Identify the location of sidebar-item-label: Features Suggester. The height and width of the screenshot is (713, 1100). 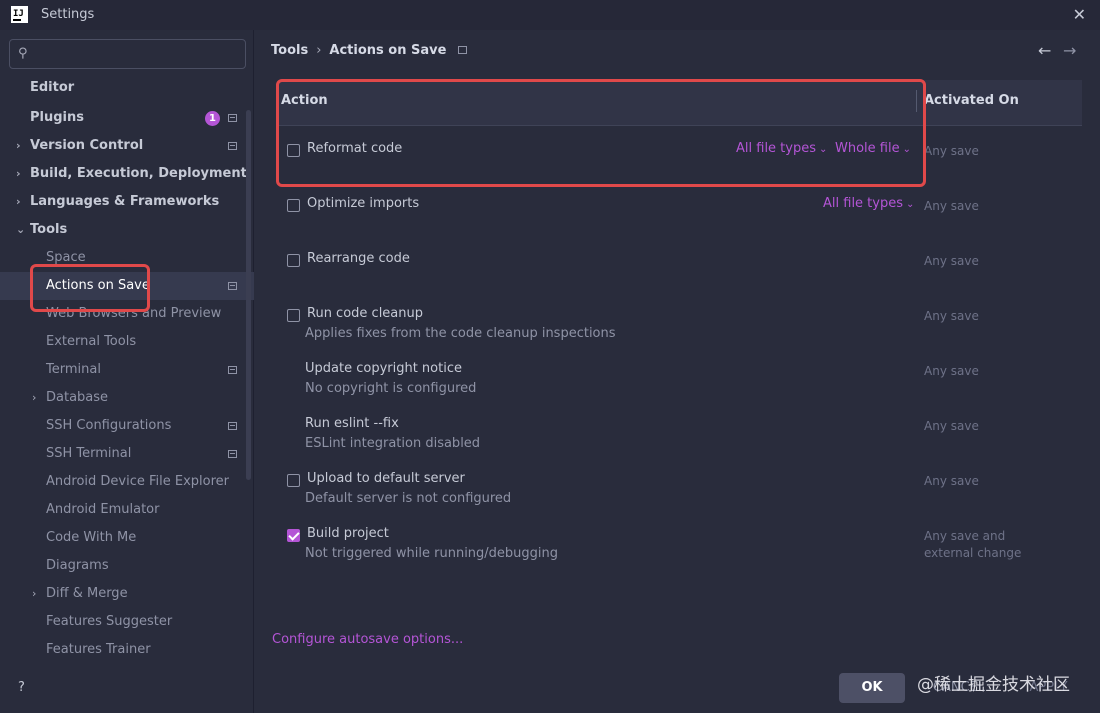
(109, 621).